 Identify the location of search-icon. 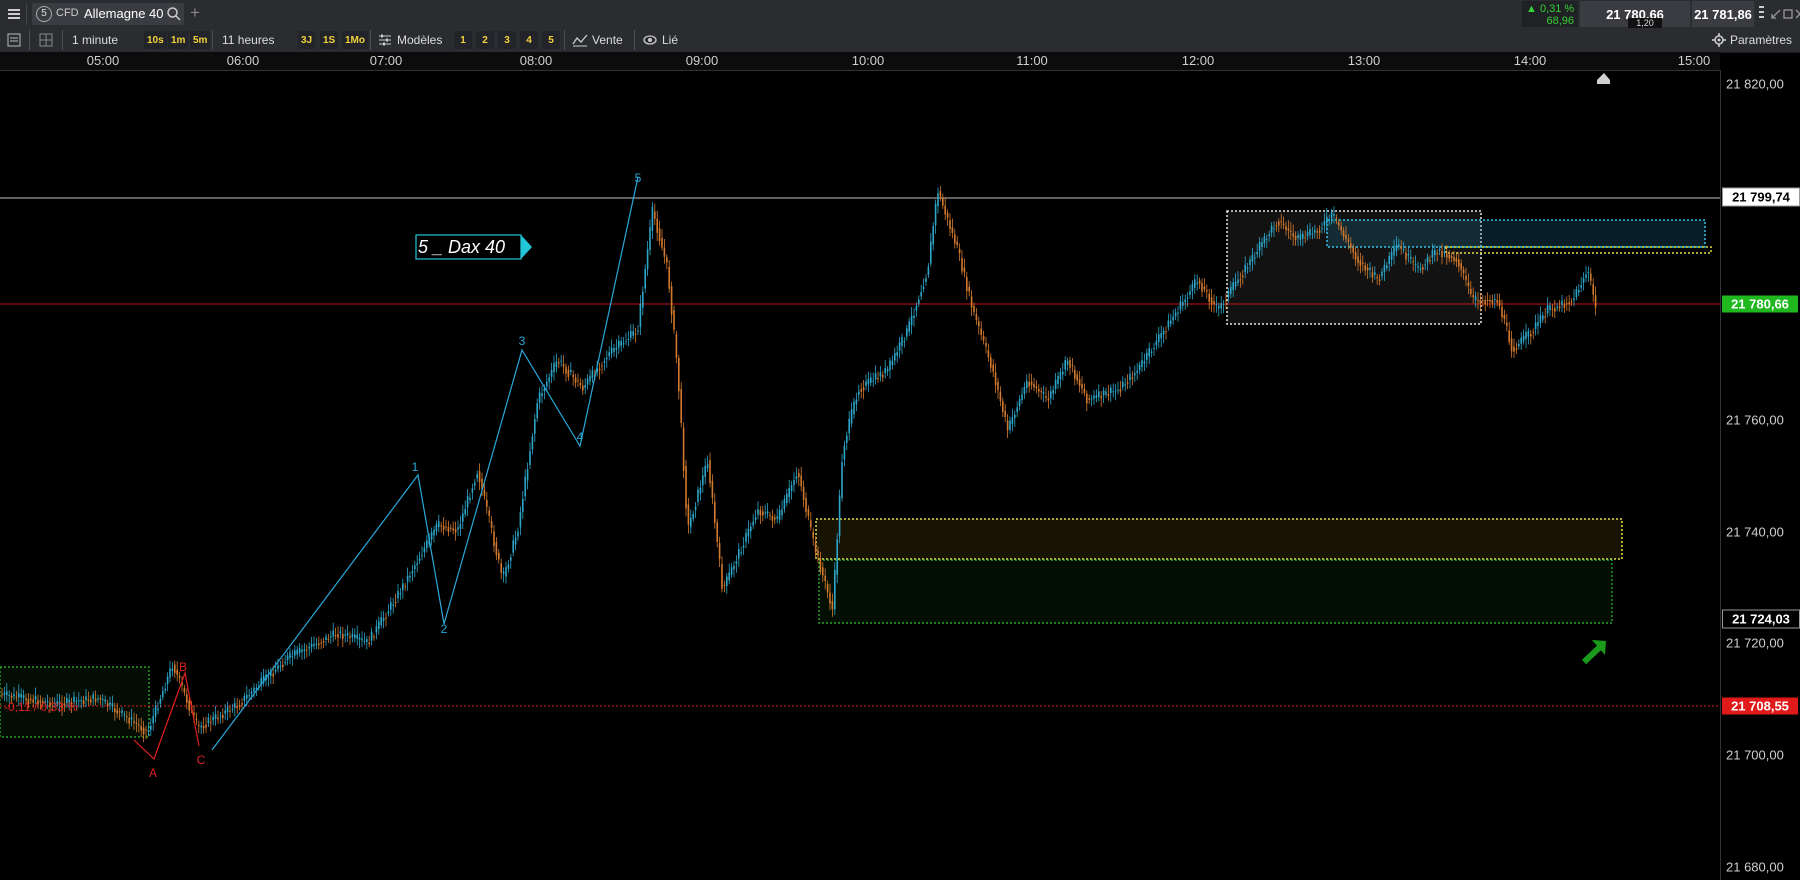
(174, 14).